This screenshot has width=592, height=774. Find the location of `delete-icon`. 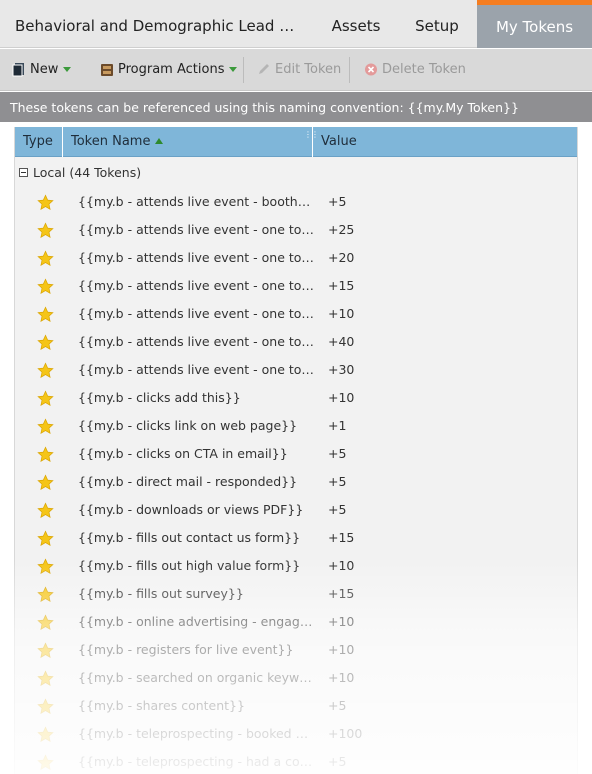

delete-icon is located at coordinates (371, 69).